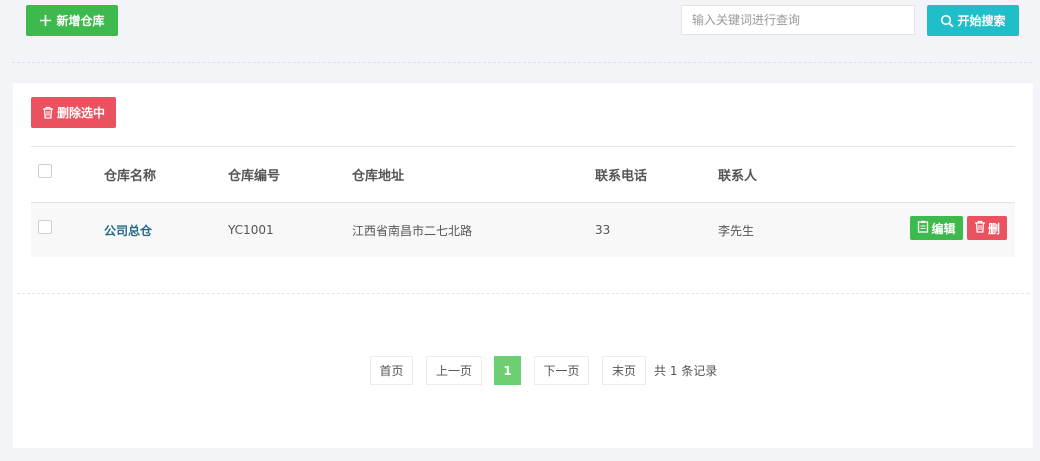 The width and height of the screenshot is (1040, 461). I want to click on column-header-contact: 联系人, so click(737, 174).